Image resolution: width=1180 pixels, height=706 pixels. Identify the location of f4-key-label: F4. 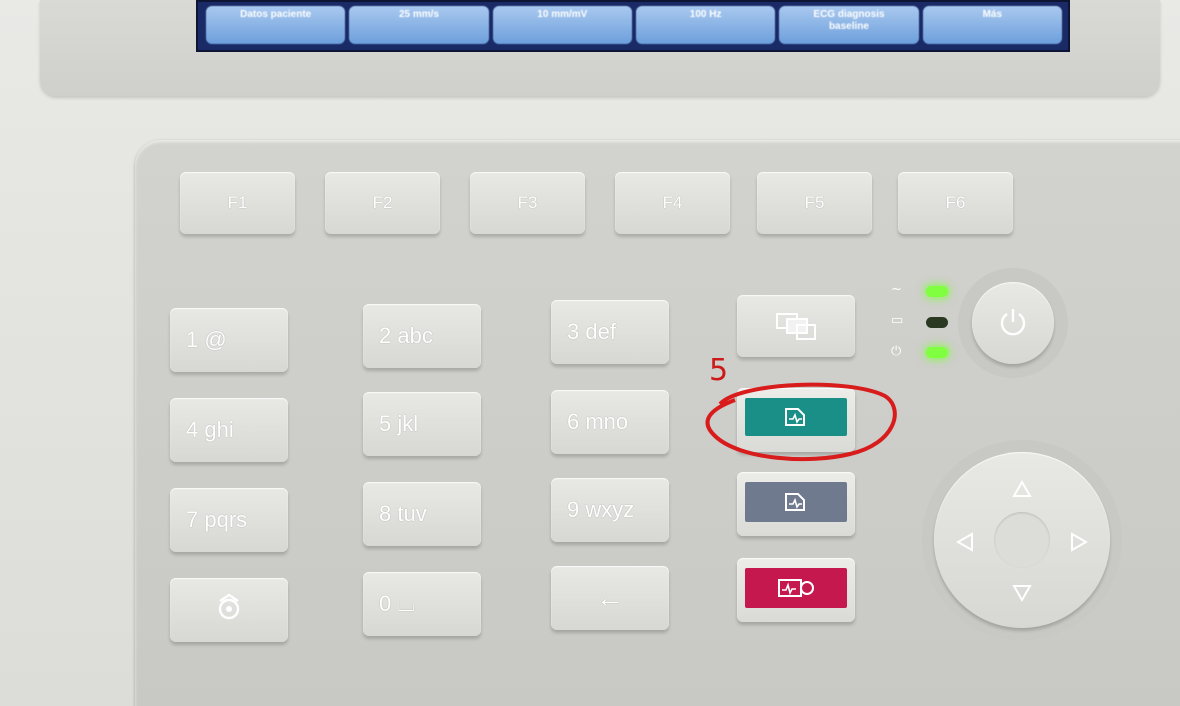
(672, 202).